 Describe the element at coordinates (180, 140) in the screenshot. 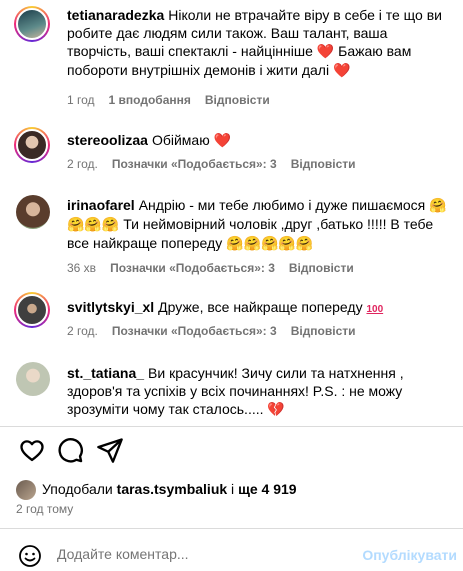

I see `comment-body: Обіймаю` at that location.